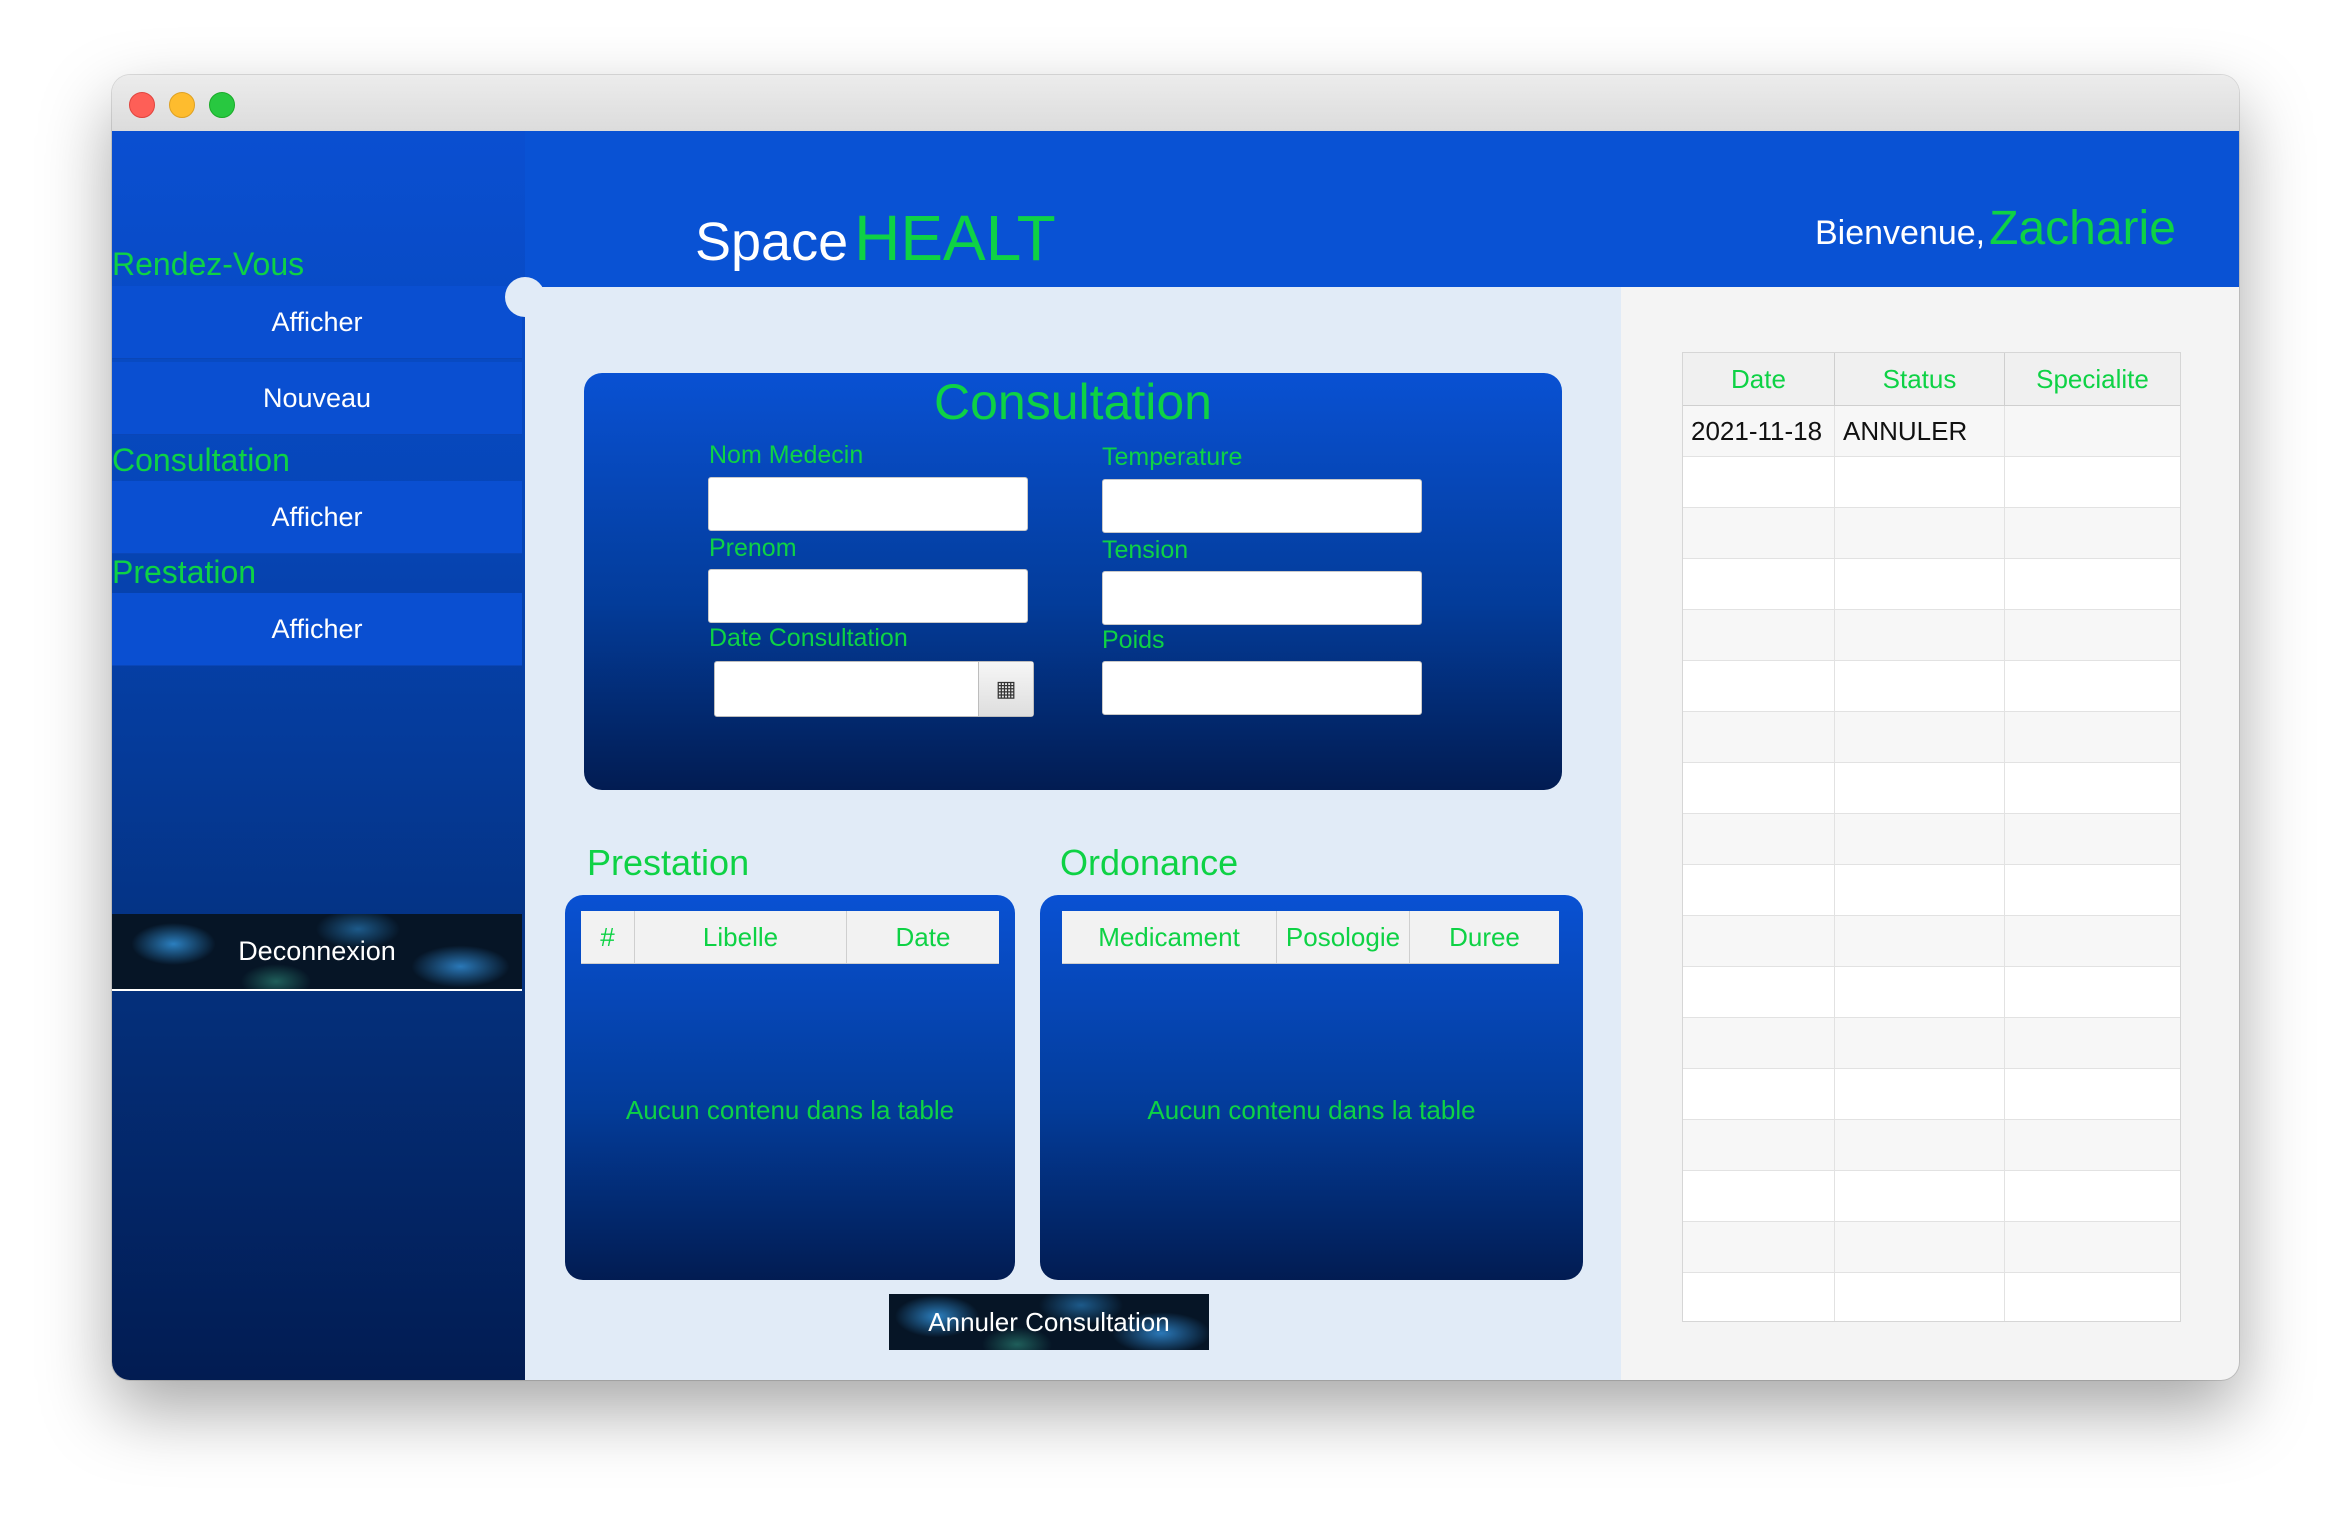  I want to click on cell-date: 2021-11-18, so click(1759, 431).